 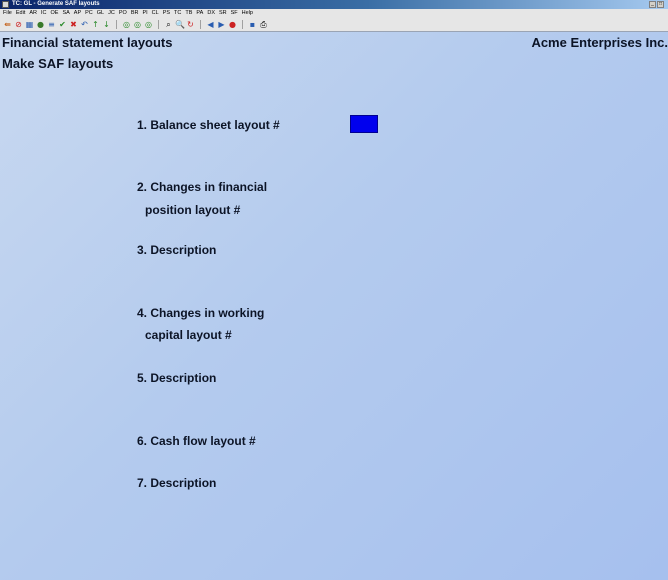 What do you see at coordinates (660, 4) in the screenshot?
I see `maximize-button: □` at bounding box center [660, 4].